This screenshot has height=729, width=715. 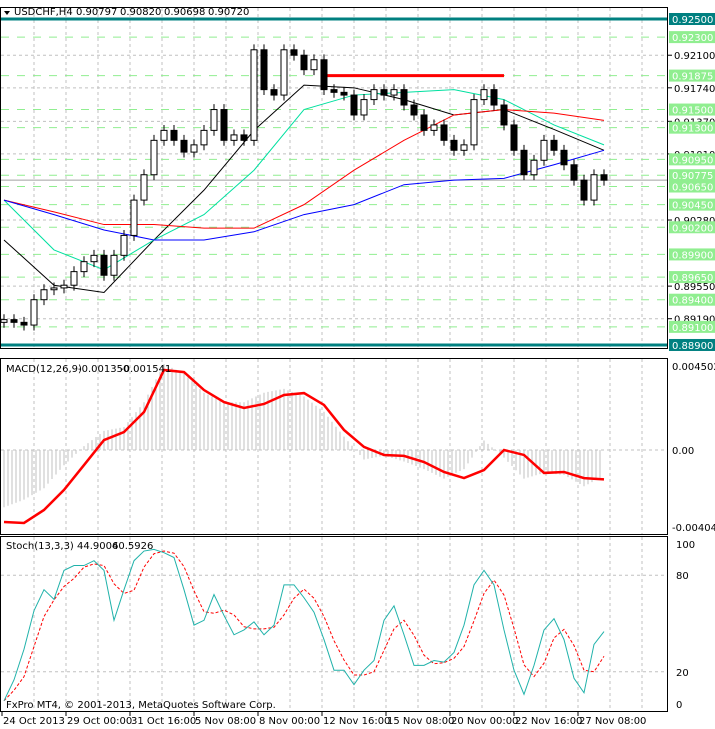 What do you see at coordinates (683, 451) in the screenshot?
I see `macd-axis-label: 0.00` at bounding box center [683, 451].